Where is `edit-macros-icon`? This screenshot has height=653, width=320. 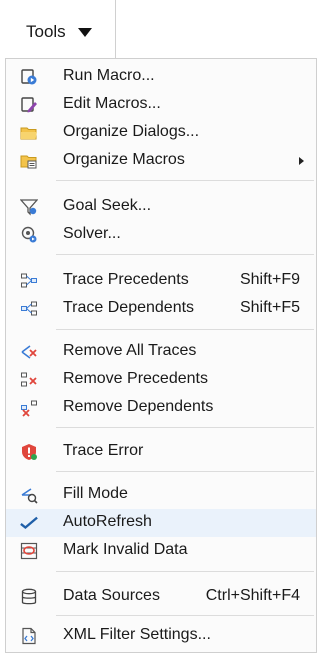 edit-macros-icon is located at coordinates (29, 105).